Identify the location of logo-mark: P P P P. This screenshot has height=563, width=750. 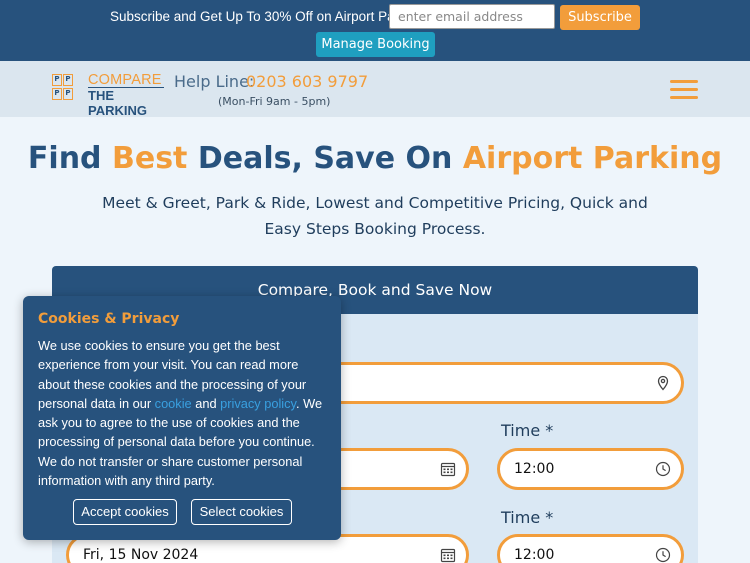
(69, 88).